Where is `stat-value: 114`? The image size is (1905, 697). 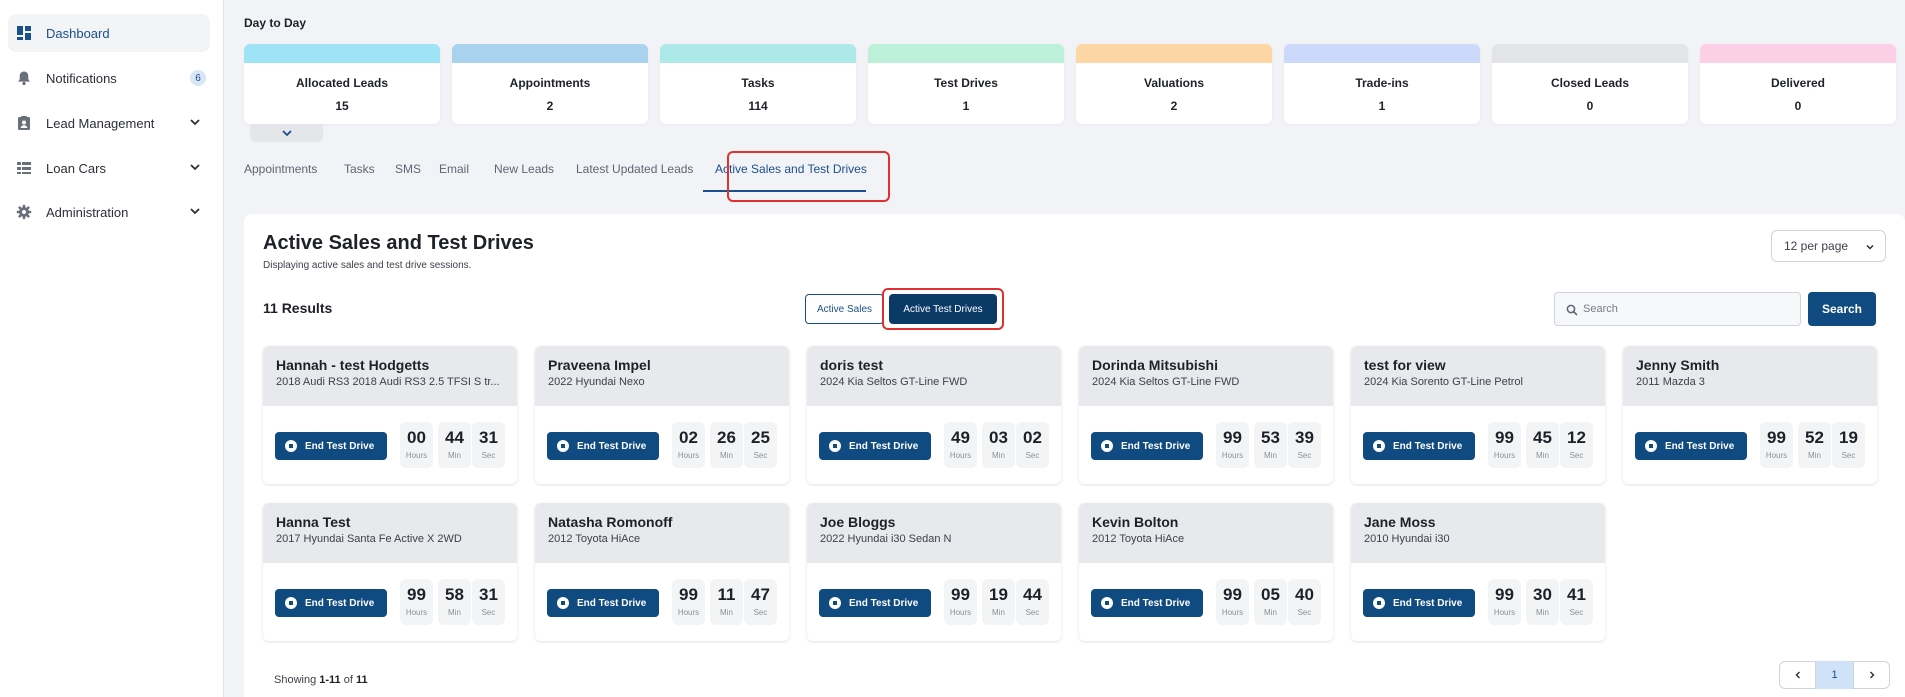
stat-value: 114 is located at coordinates (758, 106).